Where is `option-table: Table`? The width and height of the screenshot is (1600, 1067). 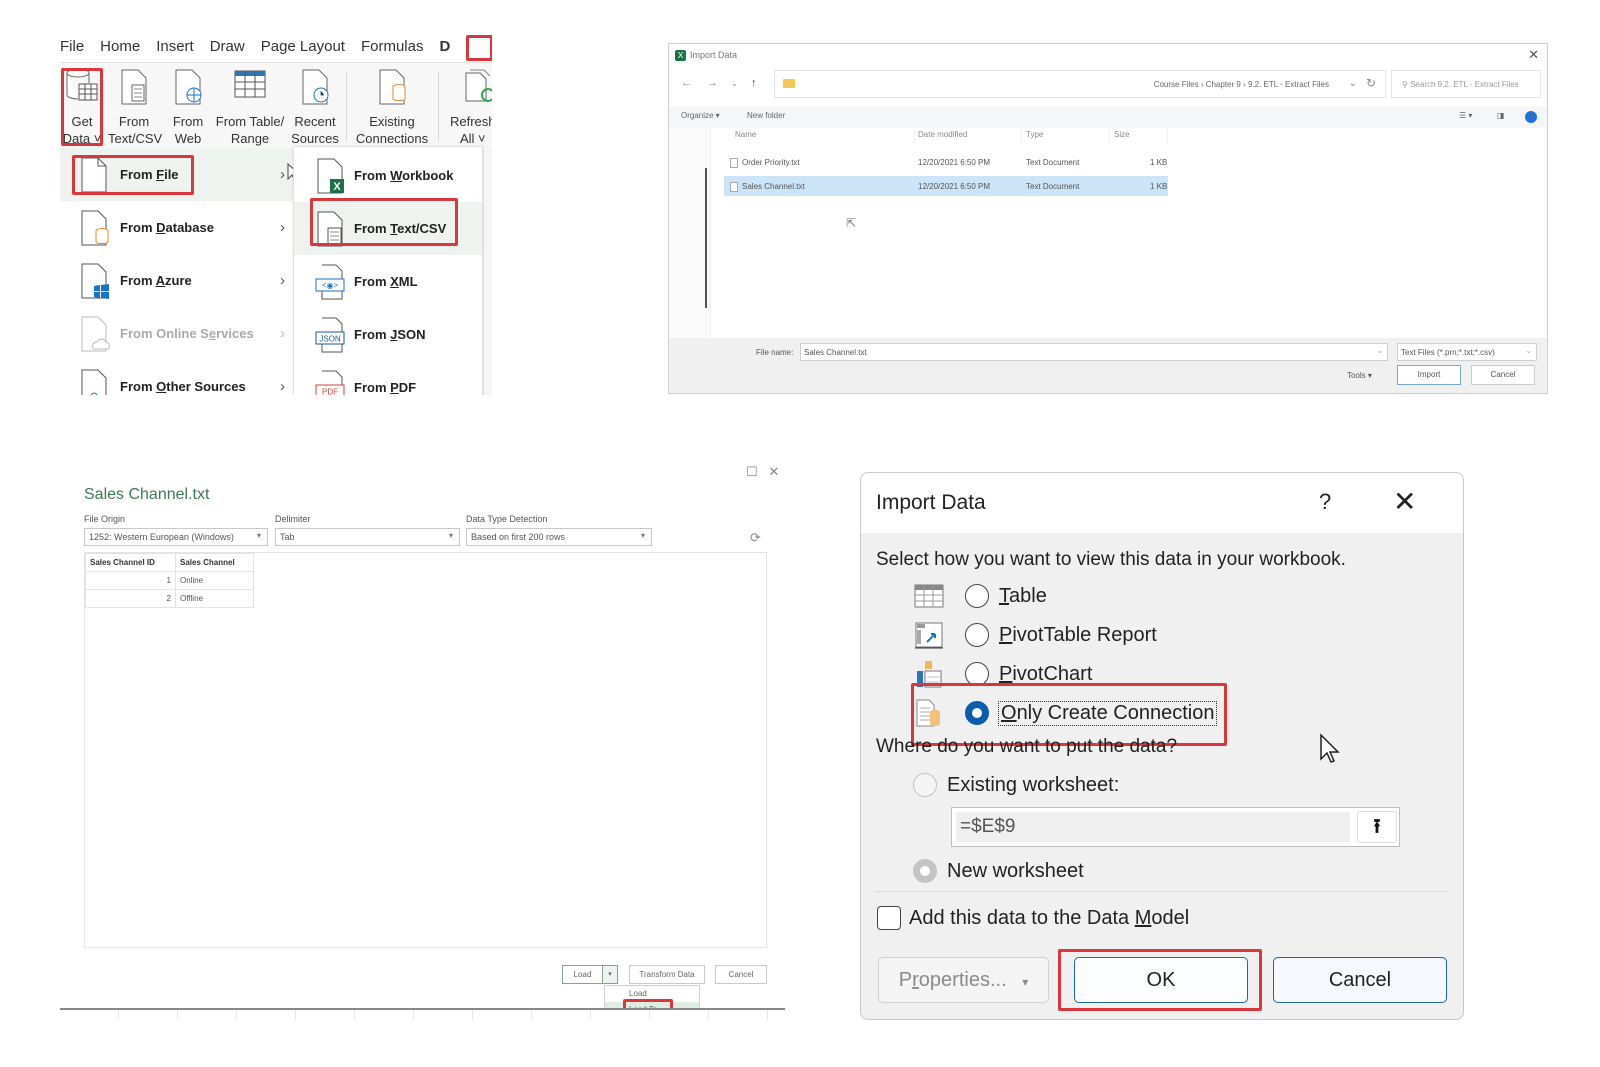
option-table: Table is located at coordinates (980, 596).